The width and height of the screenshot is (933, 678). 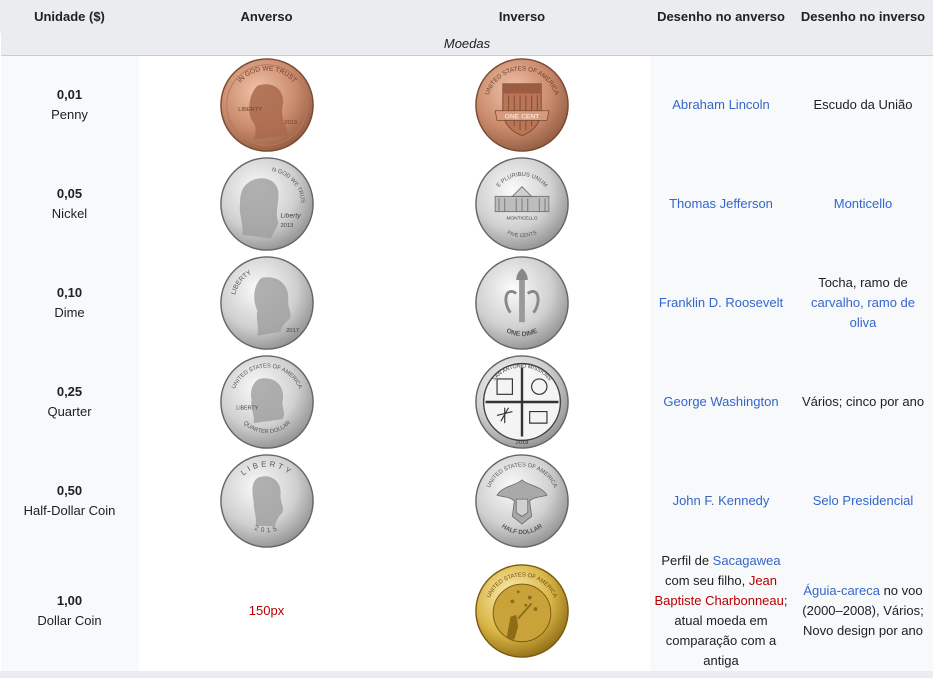 I want to click on unit-value: 1,00, so click(x=69, y=600).